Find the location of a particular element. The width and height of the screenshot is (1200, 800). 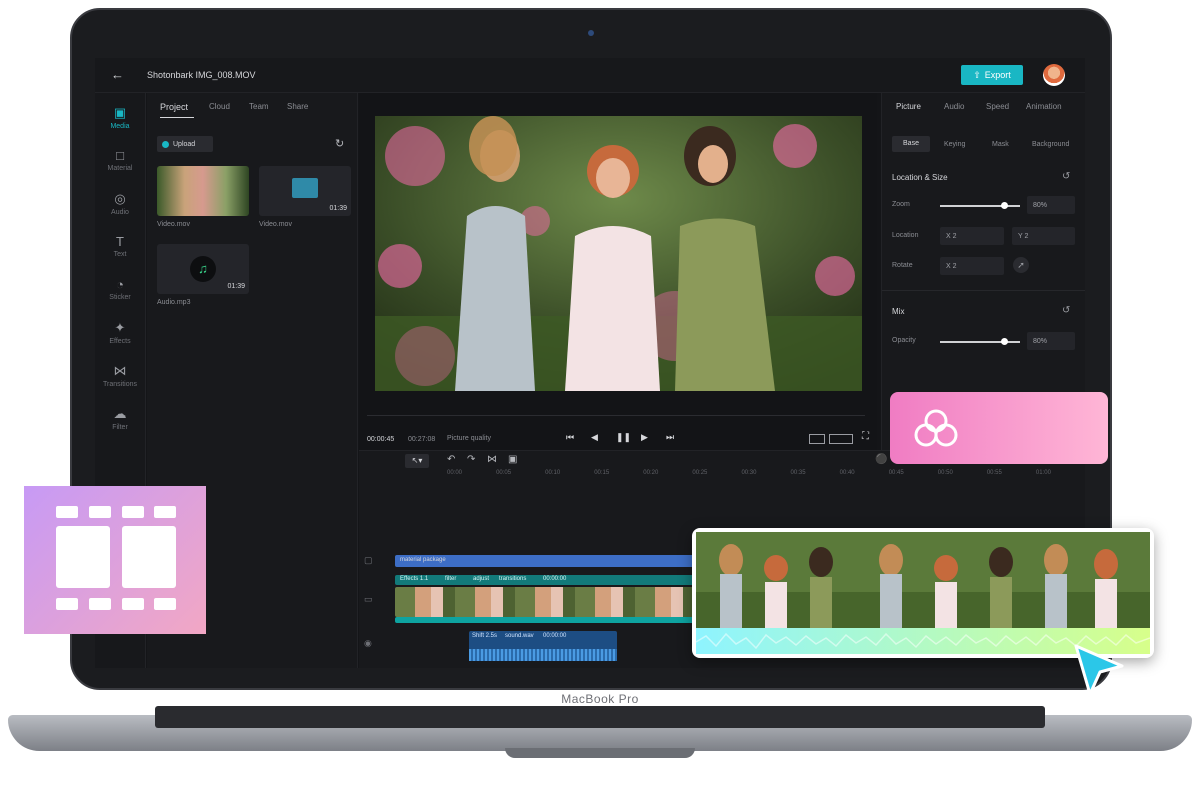

location-size-title: Location & Size is located at coordinates (920, 177).